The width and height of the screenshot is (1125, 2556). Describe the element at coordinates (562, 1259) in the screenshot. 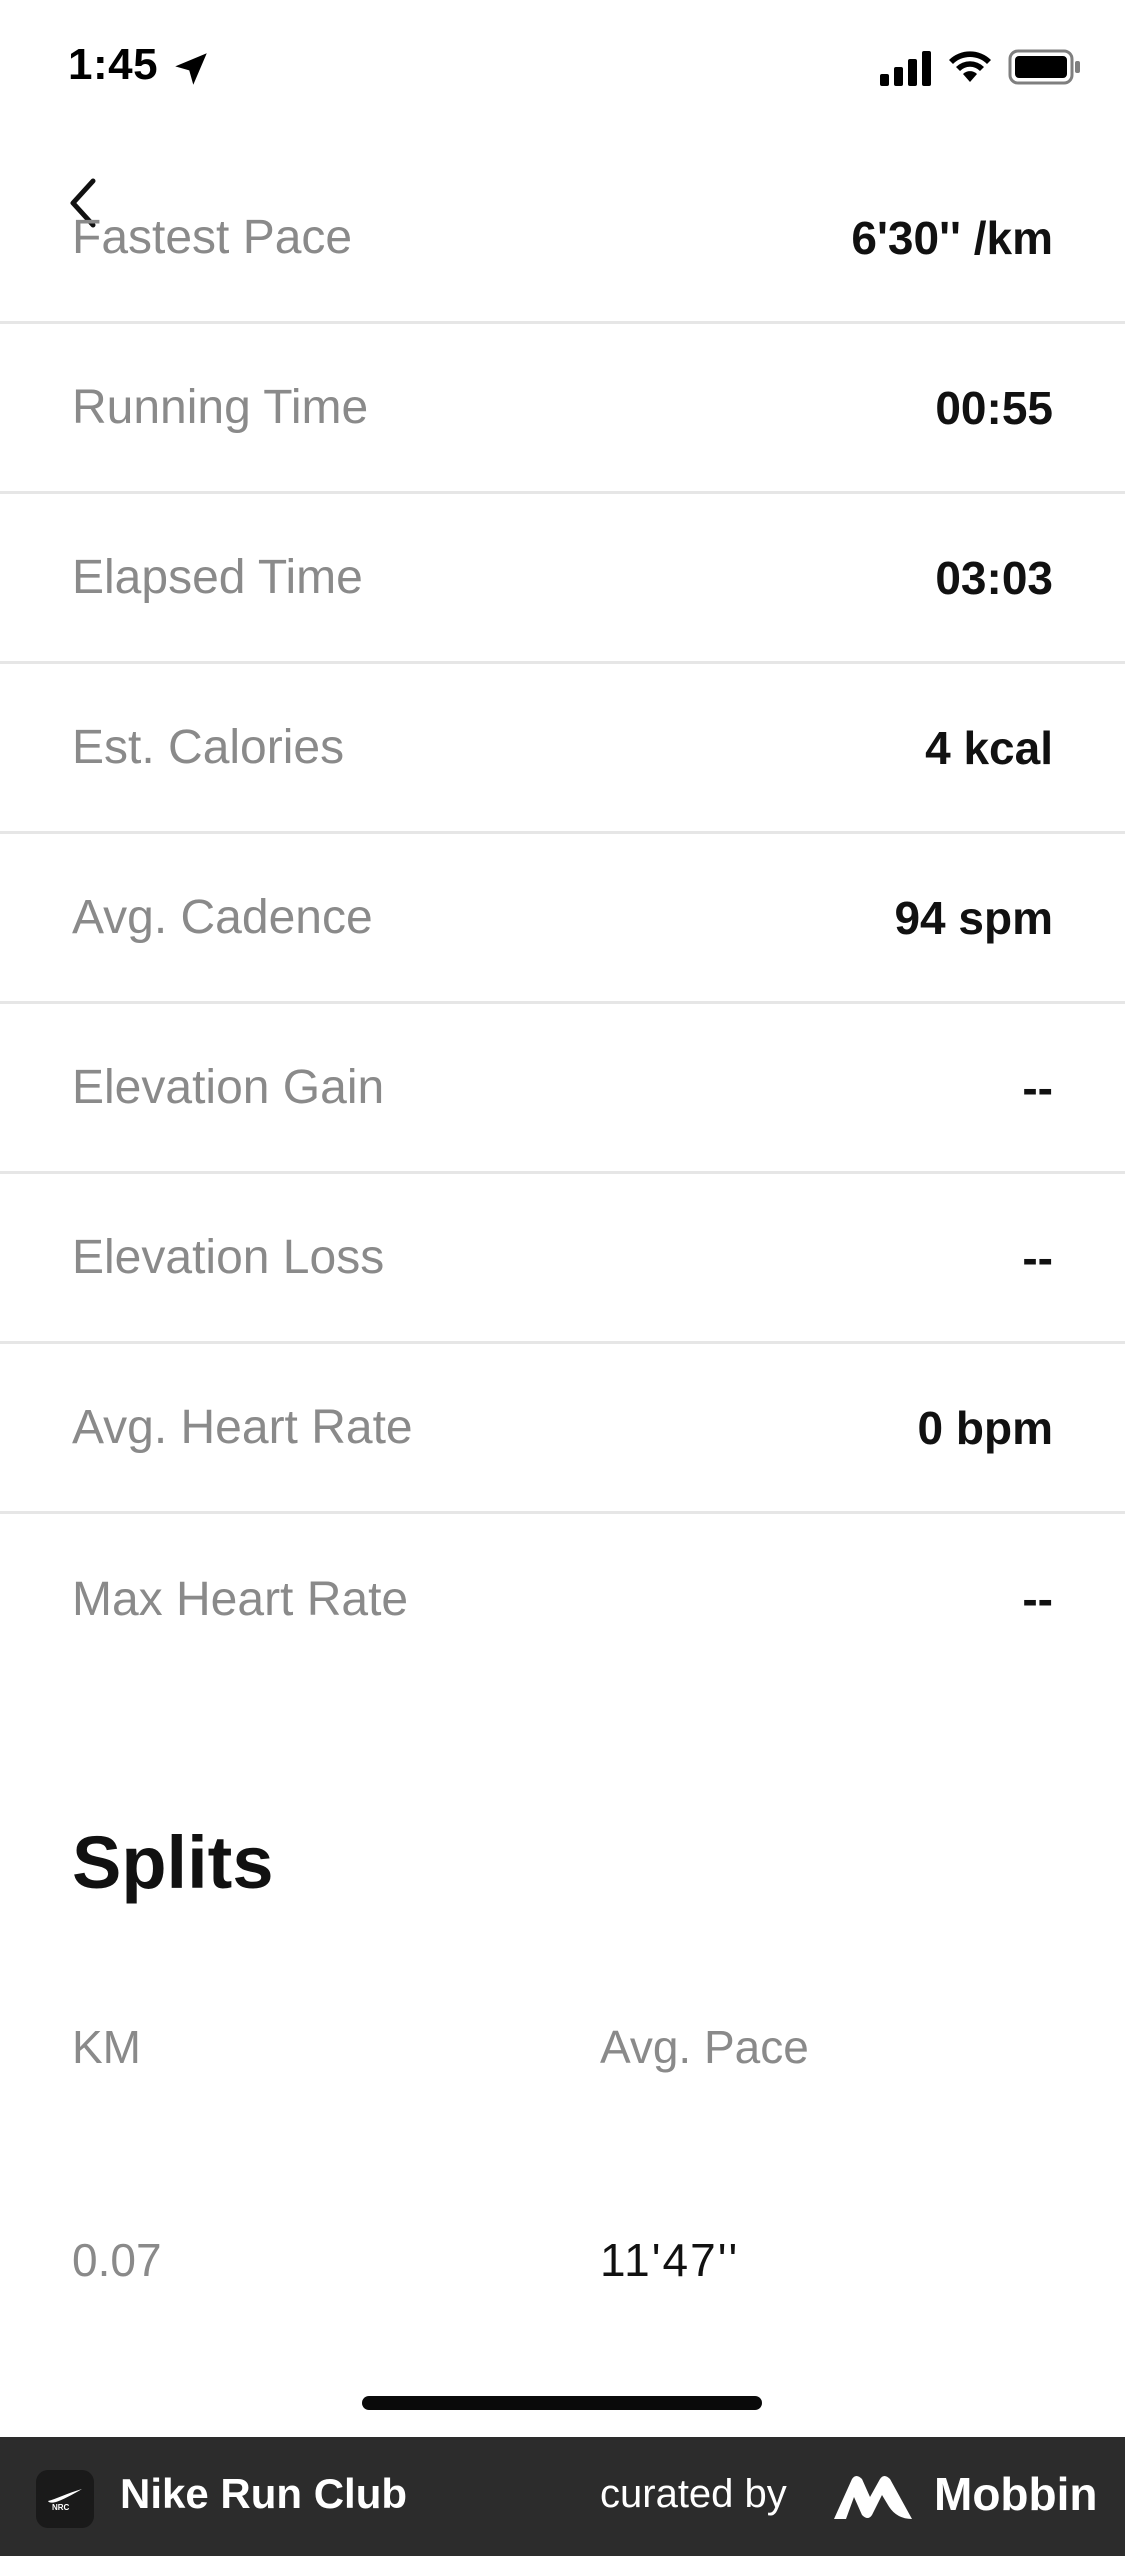

I see `stat-row-elevation-loss: Elevation Loss --` at that location.